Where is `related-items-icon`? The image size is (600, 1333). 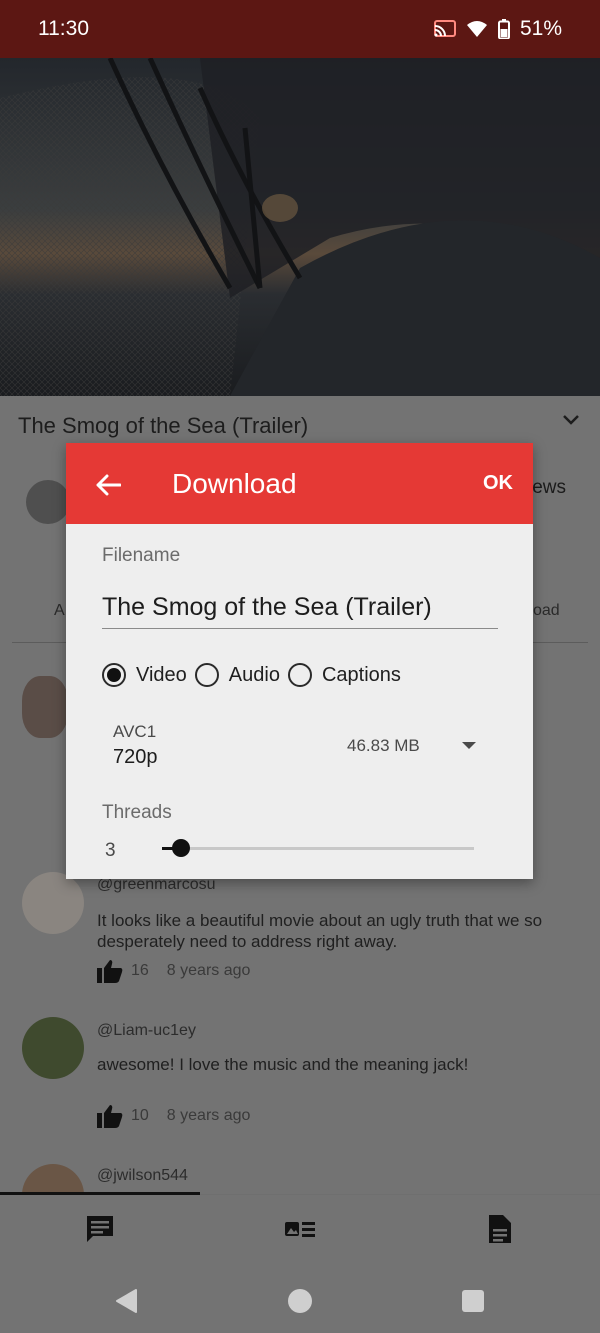 related-items-icon is located at coordinates (300, 1229).